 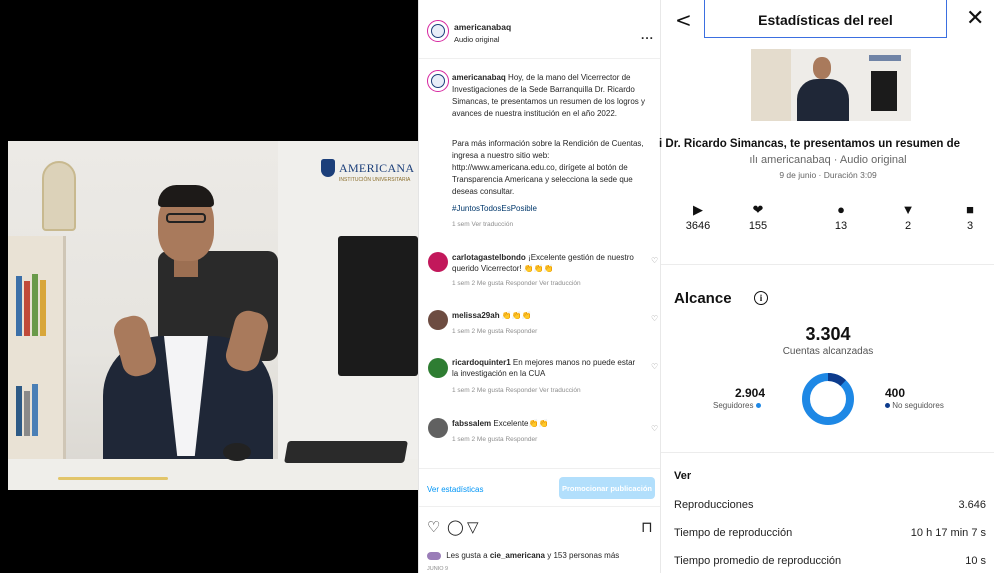 What do you see at coordinates (733, 533) in the screenshot?
I see `watch-time-row-label: Tiempo de reproducción` at bounding box center [733, 533].